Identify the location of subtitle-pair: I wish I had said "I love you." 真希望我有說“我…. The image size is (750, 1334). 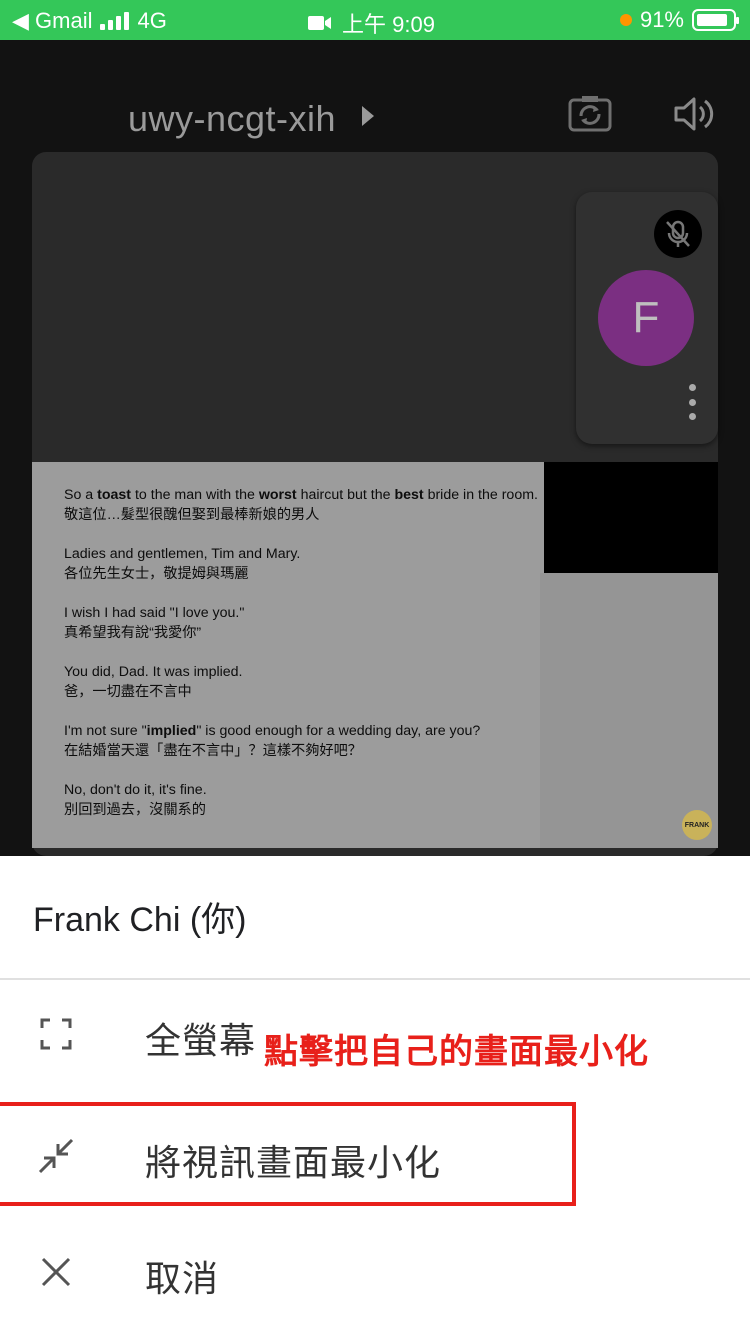
(304, 623).